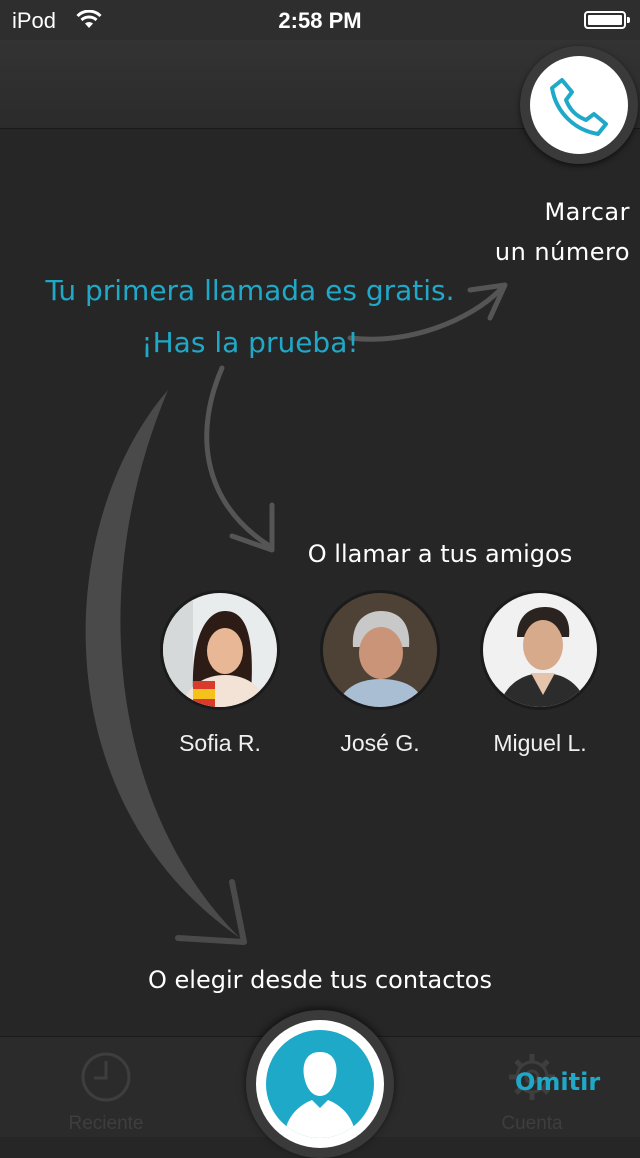  I want to click on arrow-to-friends, so click(237, 456).